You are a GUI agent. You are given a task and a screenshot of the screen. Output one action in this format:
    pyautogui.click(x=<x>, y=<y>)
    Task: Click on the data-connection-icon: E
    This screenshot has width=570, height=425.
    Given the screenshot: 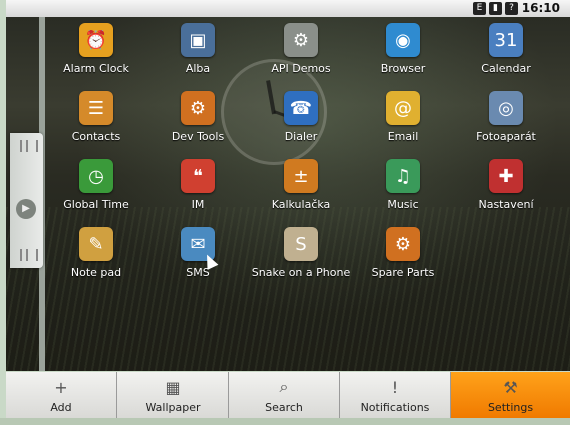 What is the action you would take?
    pyautogui.click(x=479, y=8)
    